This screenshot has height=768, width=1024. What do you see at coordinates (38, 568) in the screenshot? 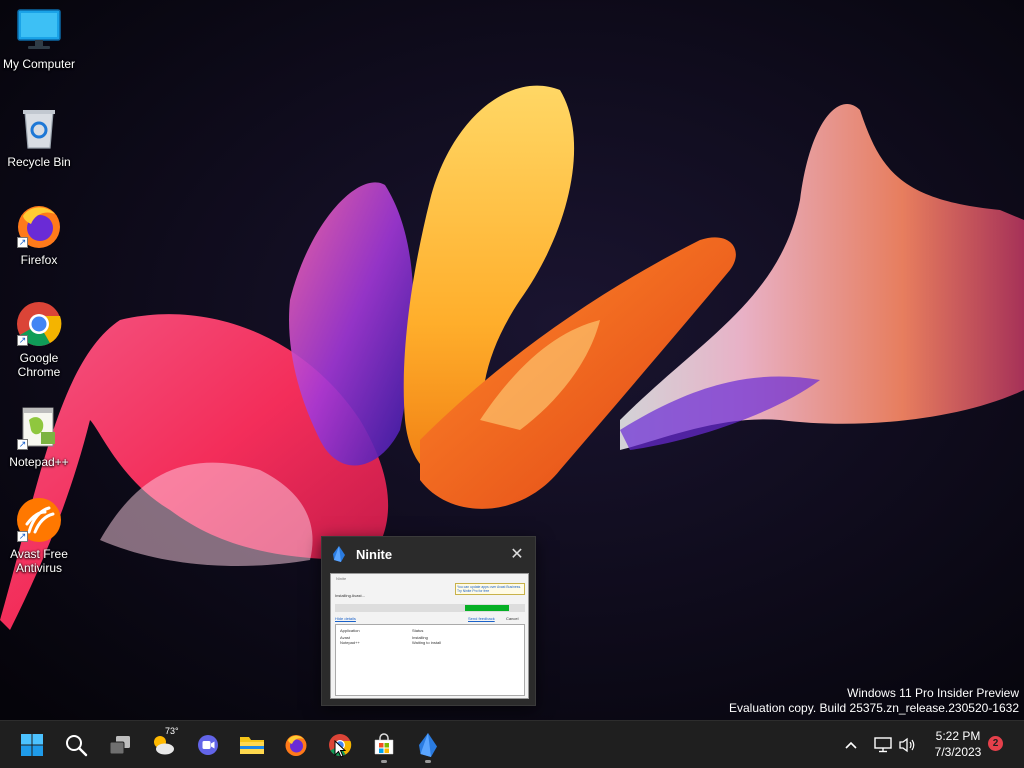
I see `desktop-icon-label-line2: Antivirus` at bounding box center [38, 568].